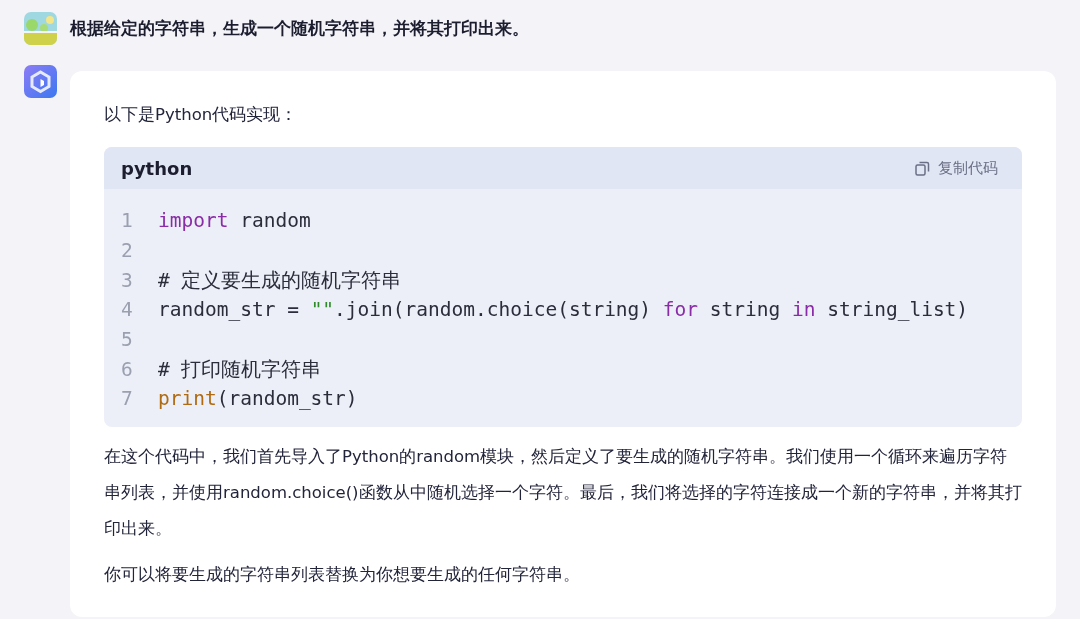 The height and width of the screenshot is (619, 1080). What do you see at coordinates (127, 251) in the screenshot?
I see `line-number: 2` at bounding box center [127, 251].